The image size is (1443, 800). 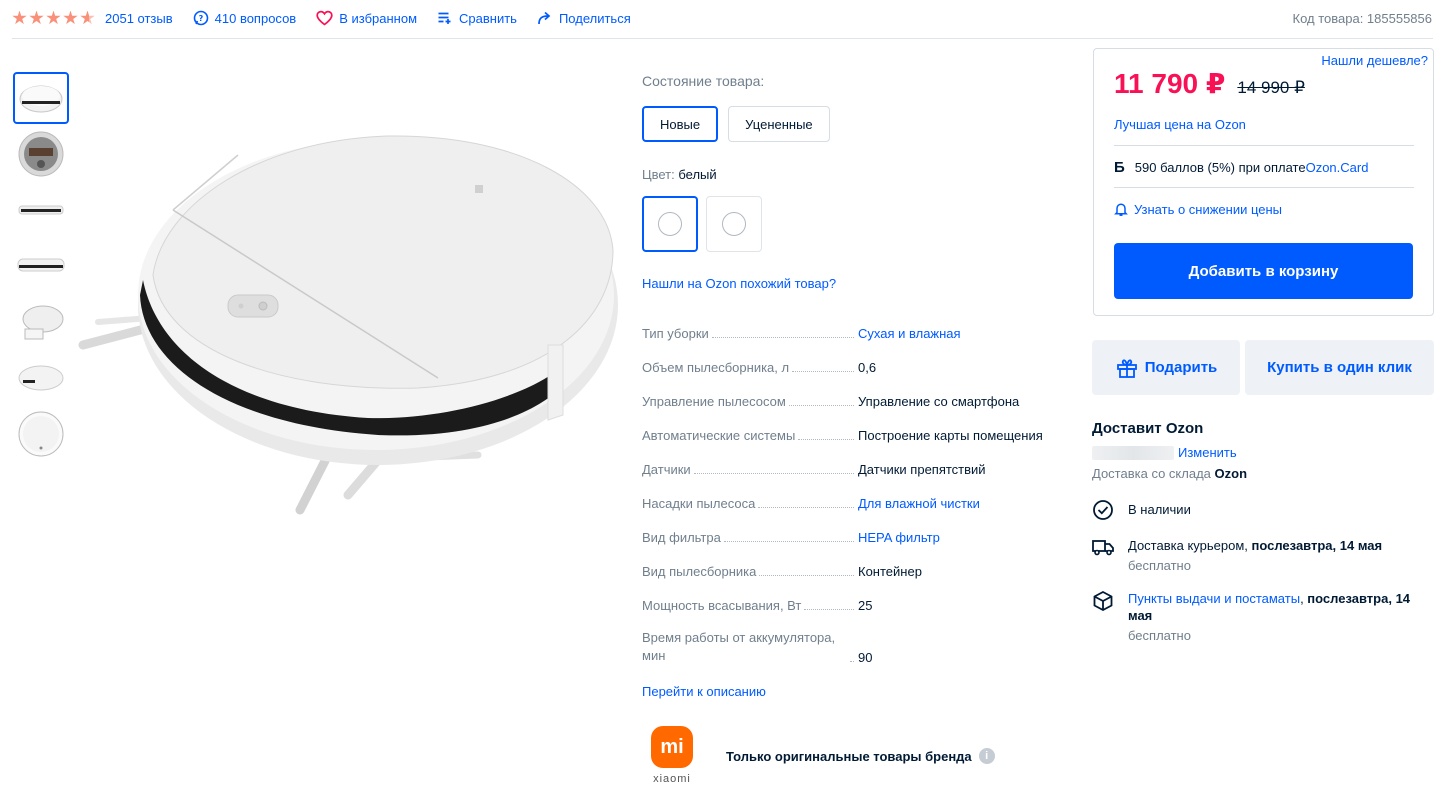 I want to click on robot-vacuum-side-thumbnail, so click(x=41, y=210).